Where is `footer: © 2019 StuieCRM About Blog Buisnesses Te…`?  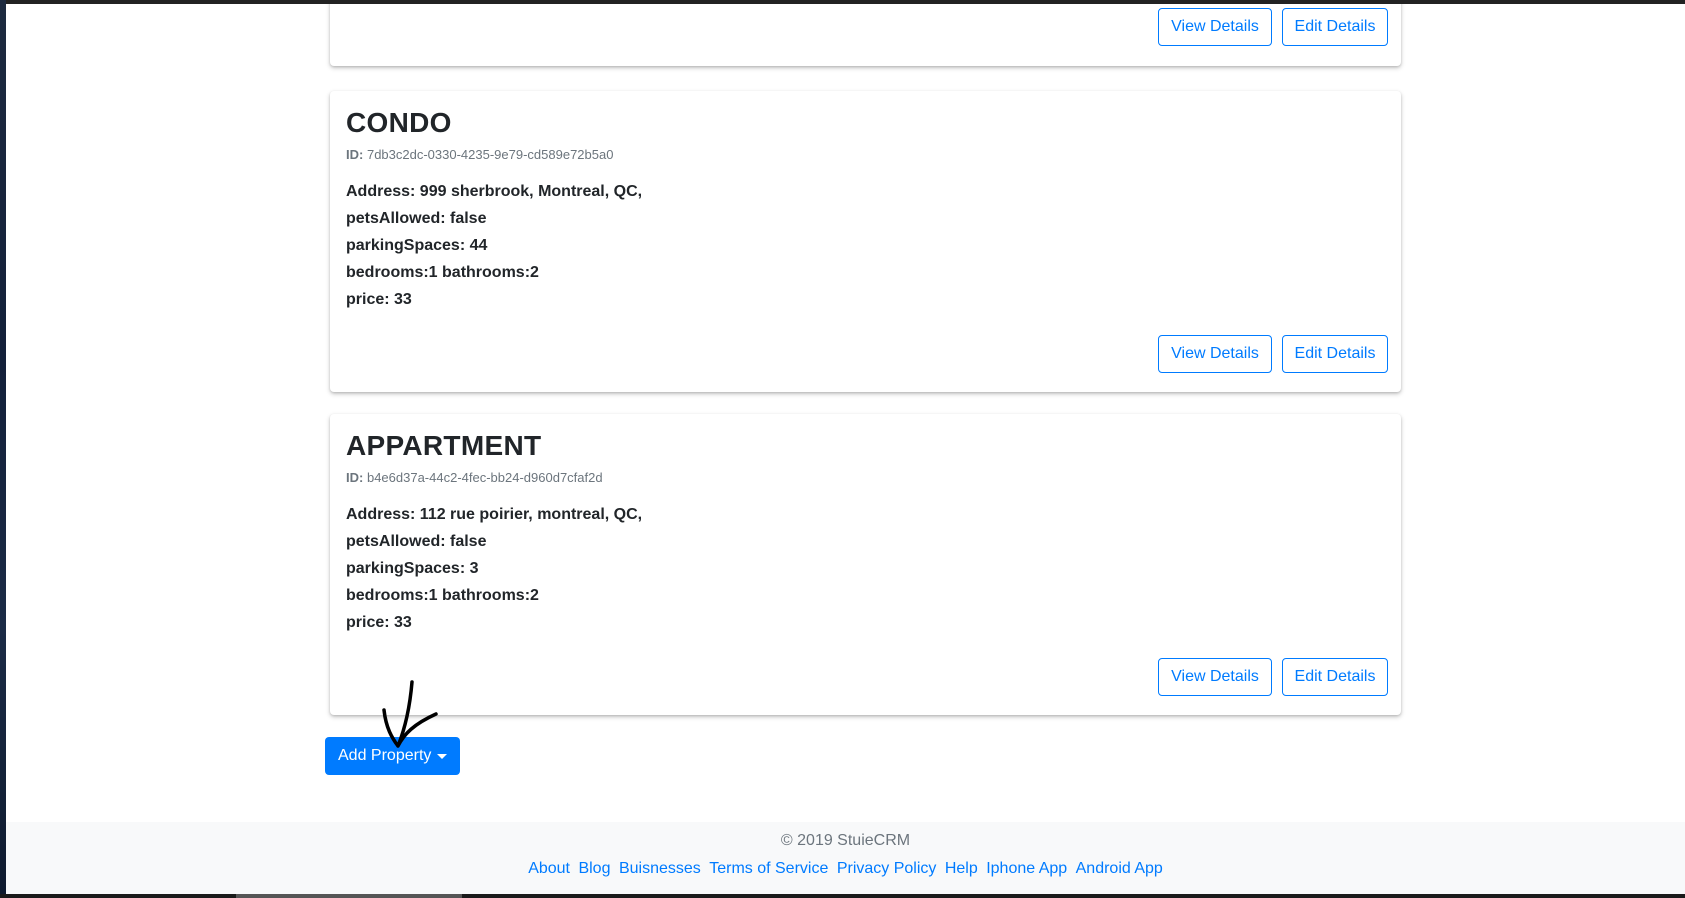 footer: © 2019 StuieCRM About Blog Buisnesses Te… is located at coordinates (845, 858).